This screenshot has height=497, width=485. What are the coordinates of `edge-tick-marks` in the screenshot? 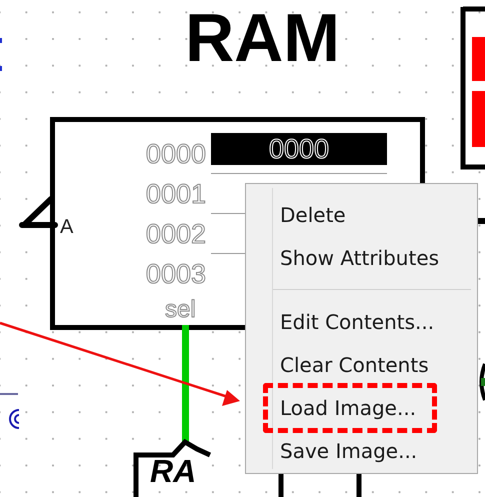 It's located at (1, 55).